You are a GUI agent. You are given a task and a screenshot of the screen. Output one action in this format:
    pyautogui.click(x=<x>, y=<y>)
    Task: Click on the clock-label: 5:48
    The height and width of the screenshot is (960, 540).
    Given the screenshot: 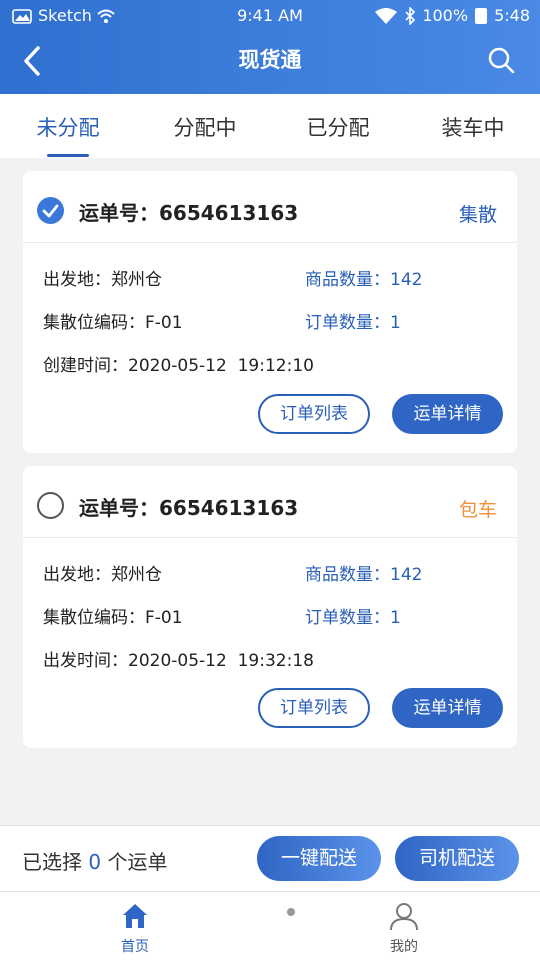 What is the action you would take?
    pyautogui.click(x=512, y=15)
    